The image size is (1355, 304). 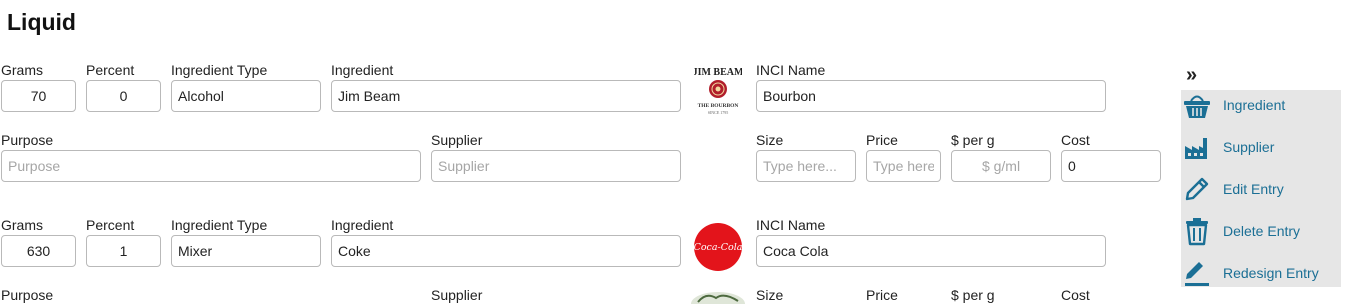 I want to click on trash-icon, so click(x=1197, y=231).